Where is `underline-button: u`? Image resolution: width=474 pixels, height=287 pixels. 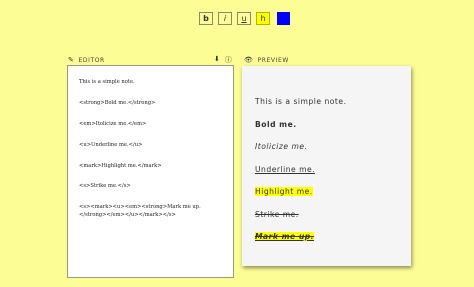
underline-button: u is located at coordinates (244, 18).